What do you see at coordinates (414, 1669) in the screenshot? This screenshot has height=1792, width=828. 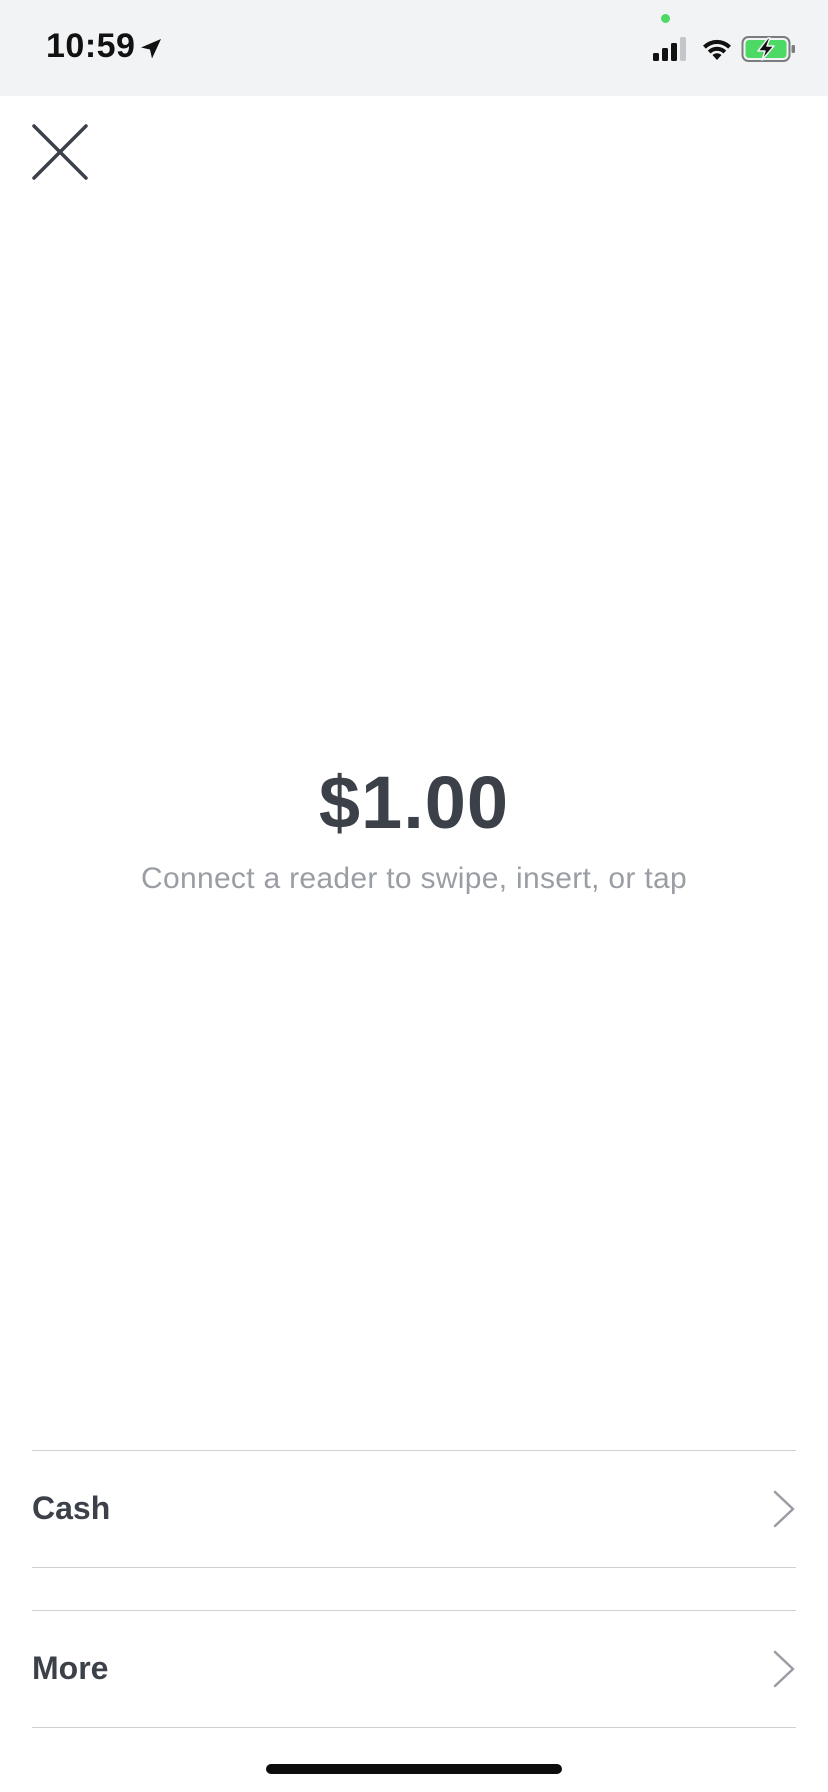 I see `more-option-row: More` at bounding box center [414, 1669].